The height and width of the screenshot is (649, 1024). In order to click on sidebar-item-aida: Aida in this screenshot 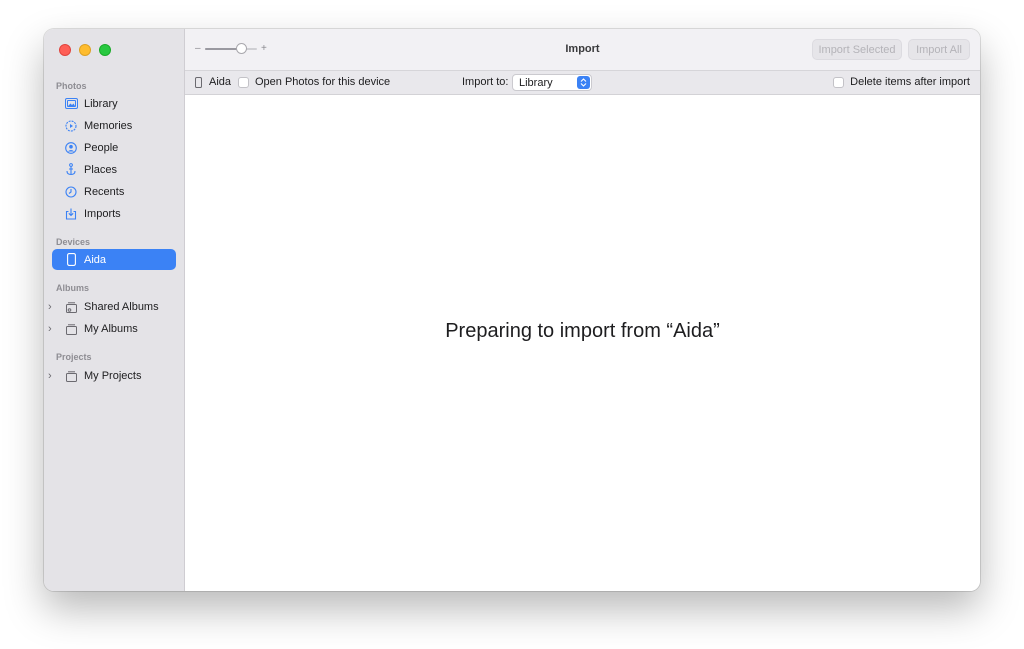, I will do `click(114, 259)`.